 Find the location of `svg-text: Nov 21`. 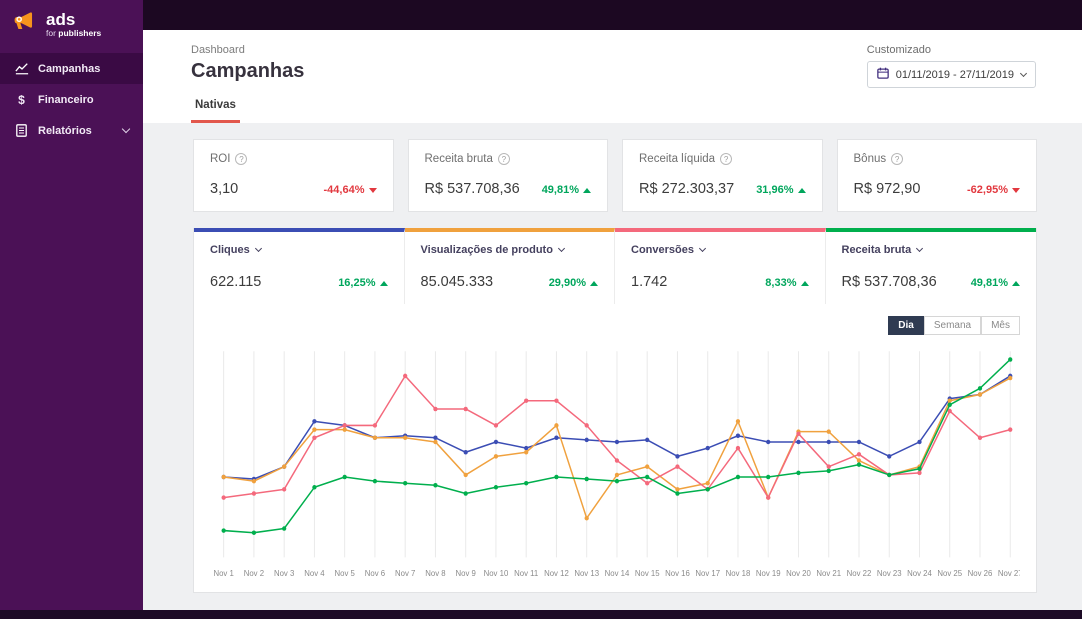

svg-text: Nov 21 is located at coordinates (828, 573).